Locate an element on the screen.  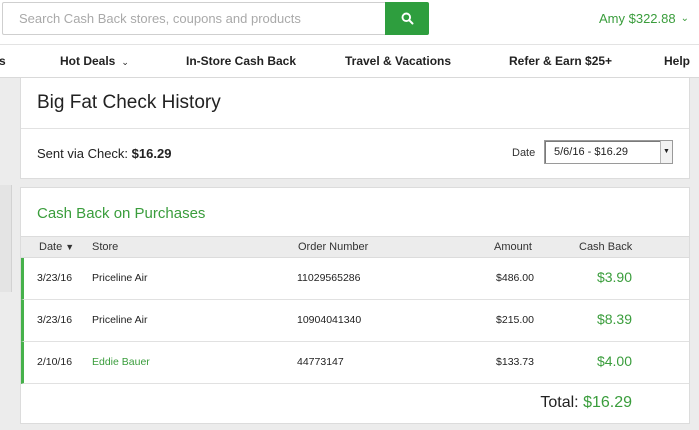
column-label: Date is located at coordinates (51, 247).